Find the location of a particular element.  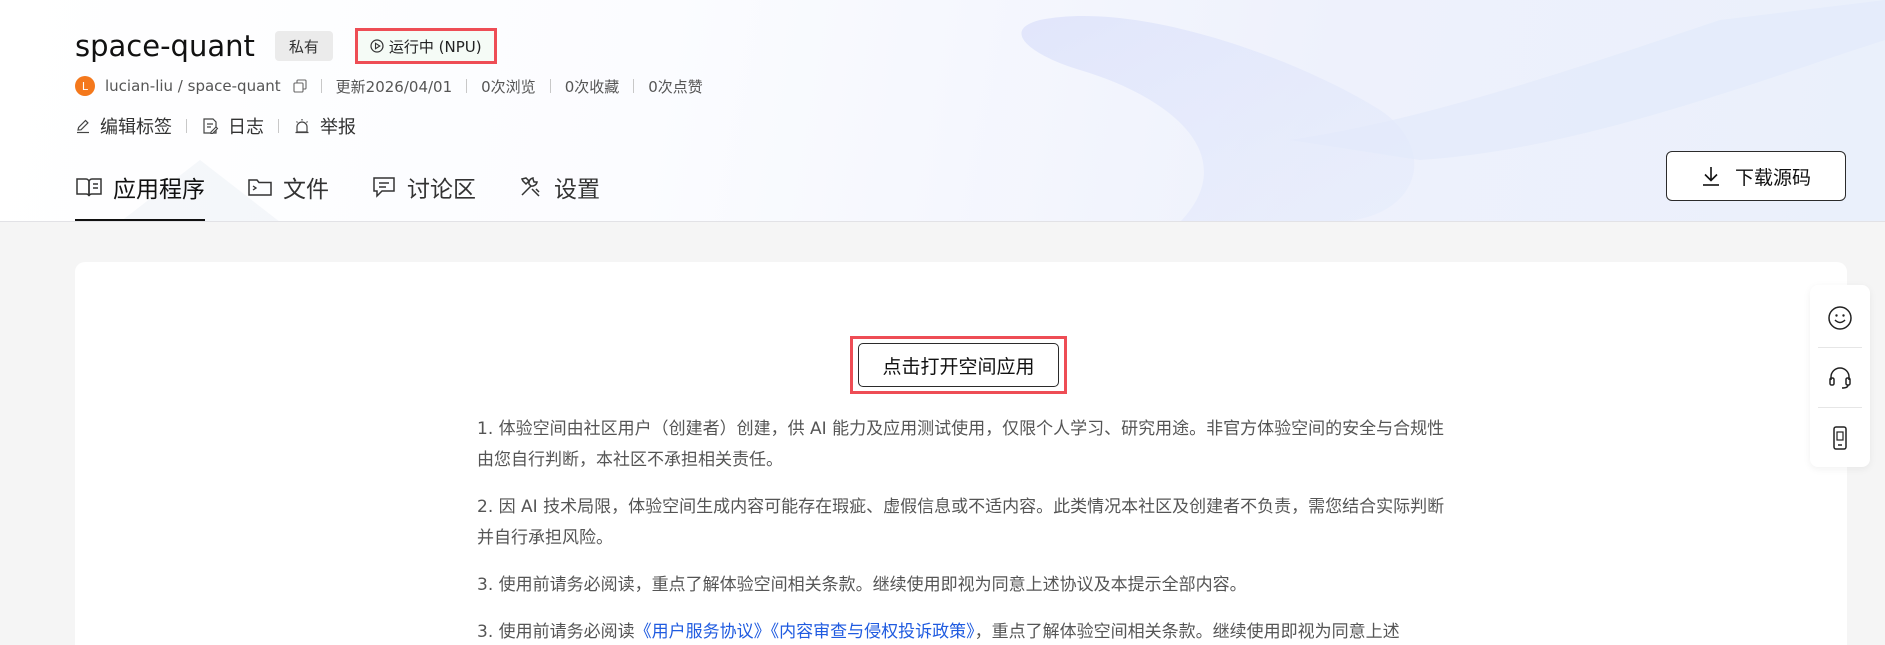

feedback-button is located at coordinates (1840, 318).